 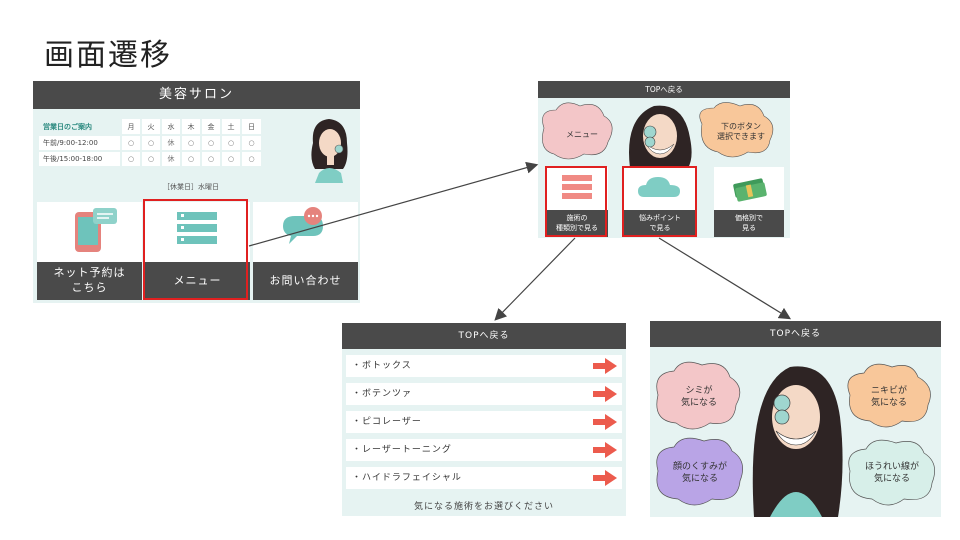 I want to click on arrow-menu-to-hub, so click(x=393, y=204).